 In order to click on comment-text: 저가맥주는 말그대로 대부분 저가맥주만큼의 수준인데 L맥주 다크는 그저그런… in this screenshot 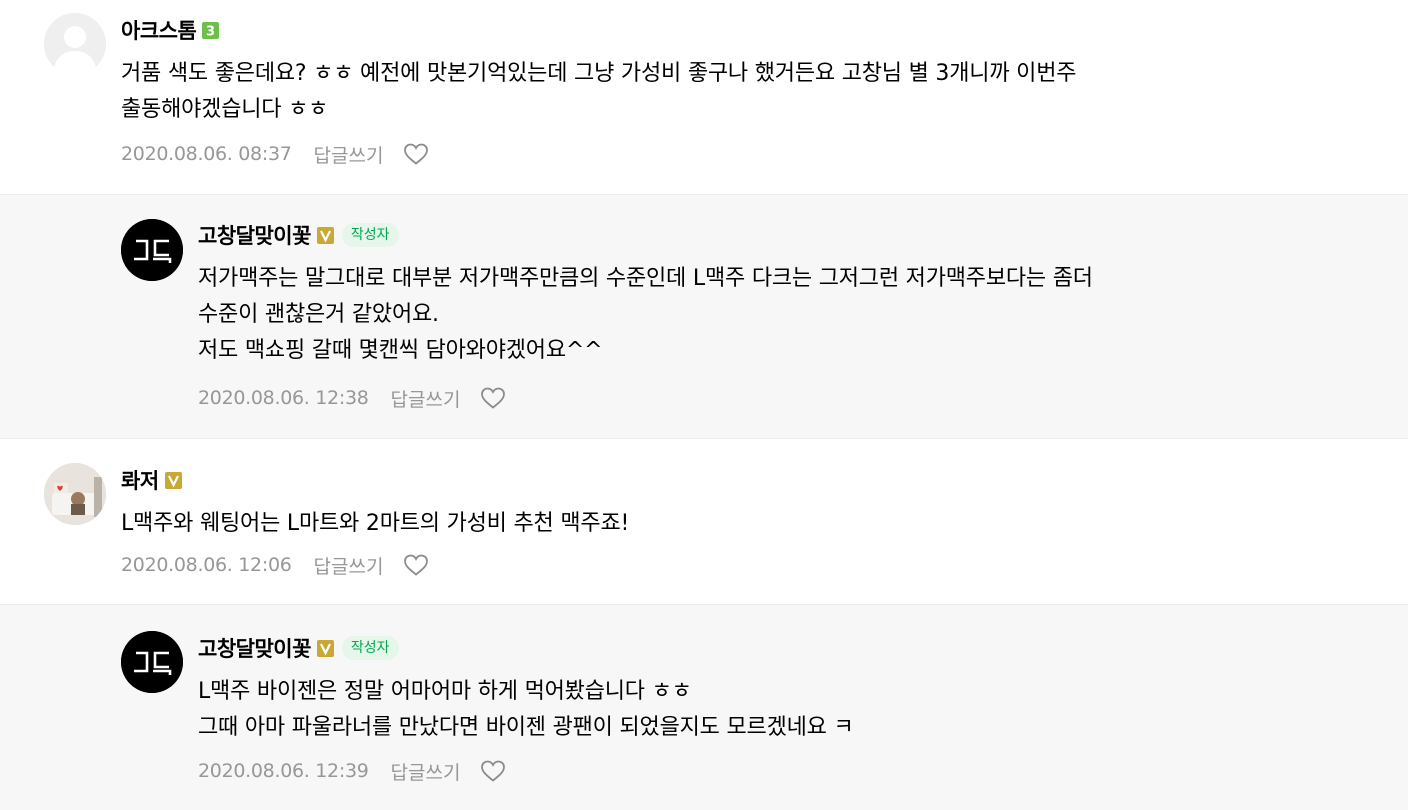, I will do `click(645, 315)`.